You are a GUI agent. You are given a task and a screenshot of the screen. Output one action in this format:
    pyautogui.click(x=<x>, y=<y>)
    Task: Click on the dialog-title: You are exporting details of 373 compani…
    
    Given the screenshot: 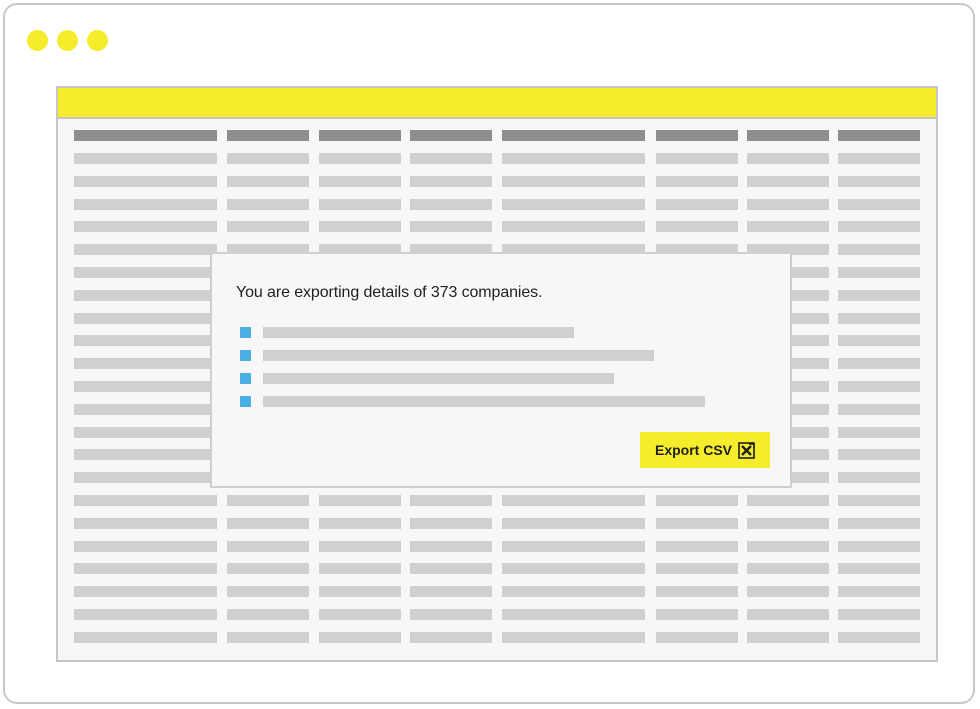 What is the action you would take?
    pyautogui.click(x=389, y=292)
    